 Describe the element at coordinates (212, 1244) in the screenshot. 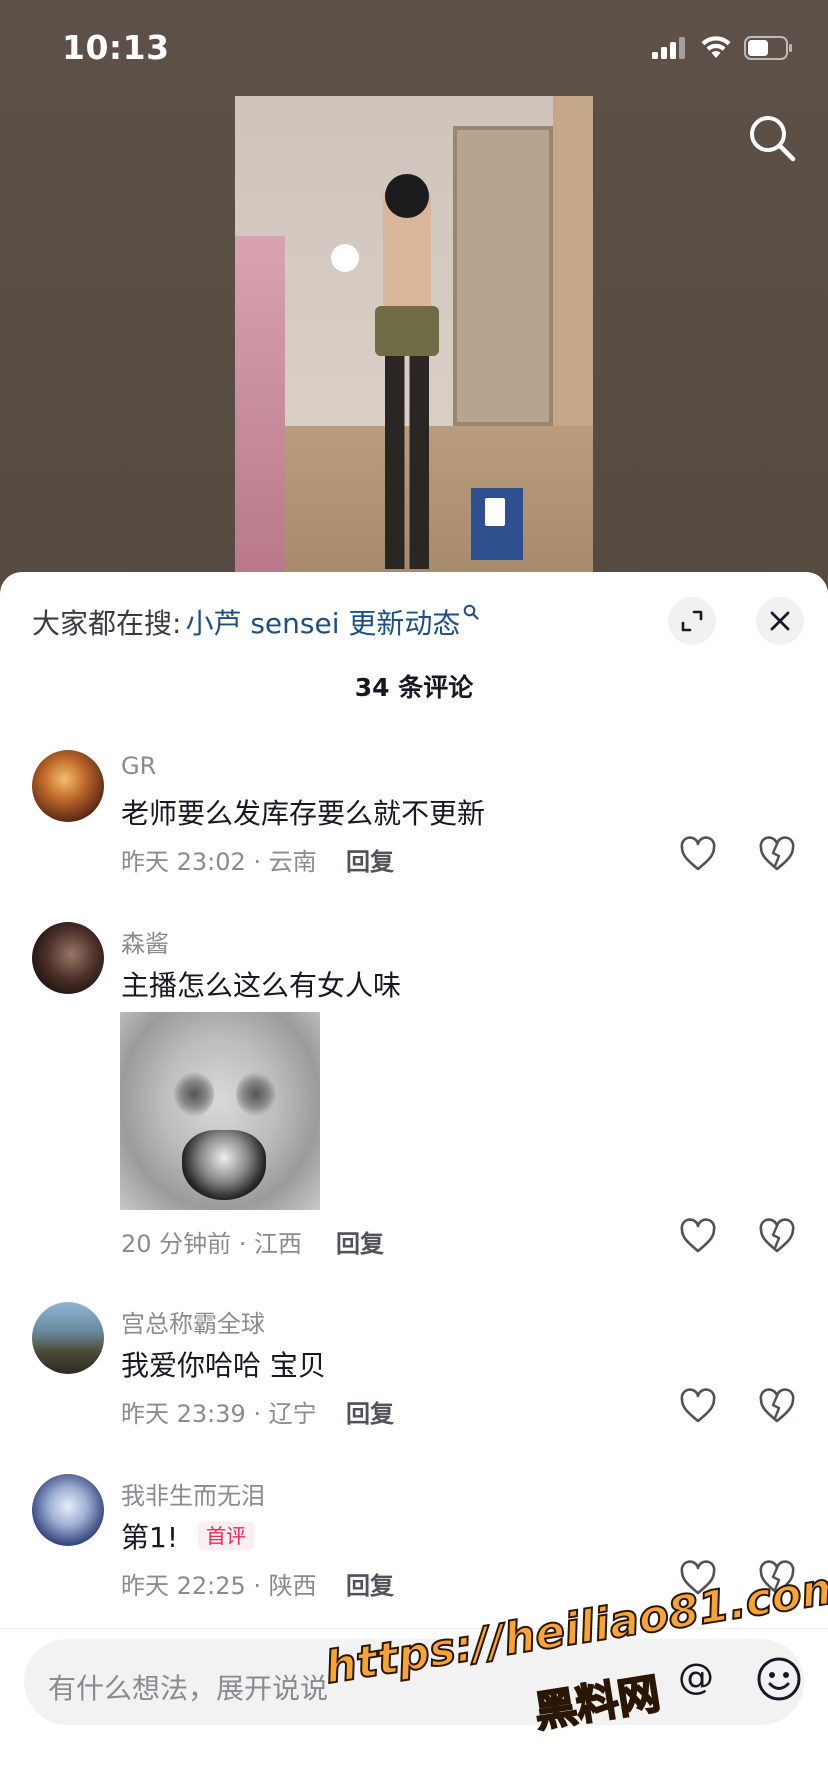

I see `comment-meta: 20 分钟前 · 江西` at that location.